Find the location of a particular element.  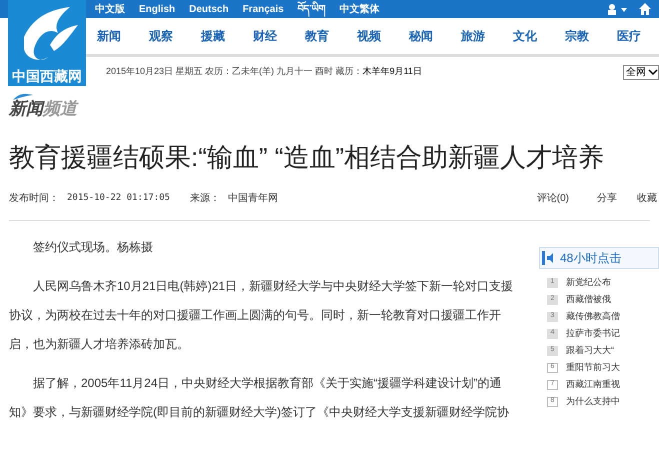

nav-link: 宗教 is located at coordinates (577, 36).